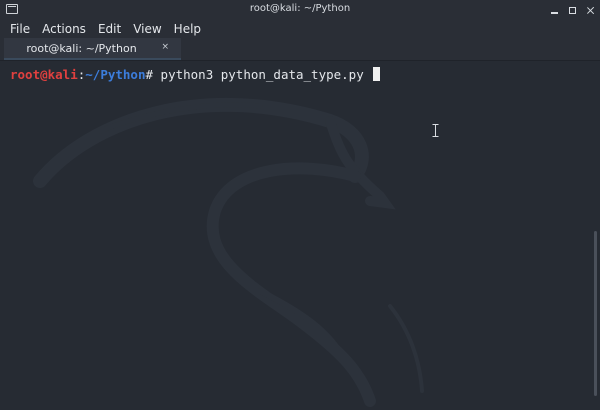 The width and height of the screenshot is (600, 410). Describe the element at coordinates (64, 29) in the screenshot. I see `menu-actions: Actions` at that location.